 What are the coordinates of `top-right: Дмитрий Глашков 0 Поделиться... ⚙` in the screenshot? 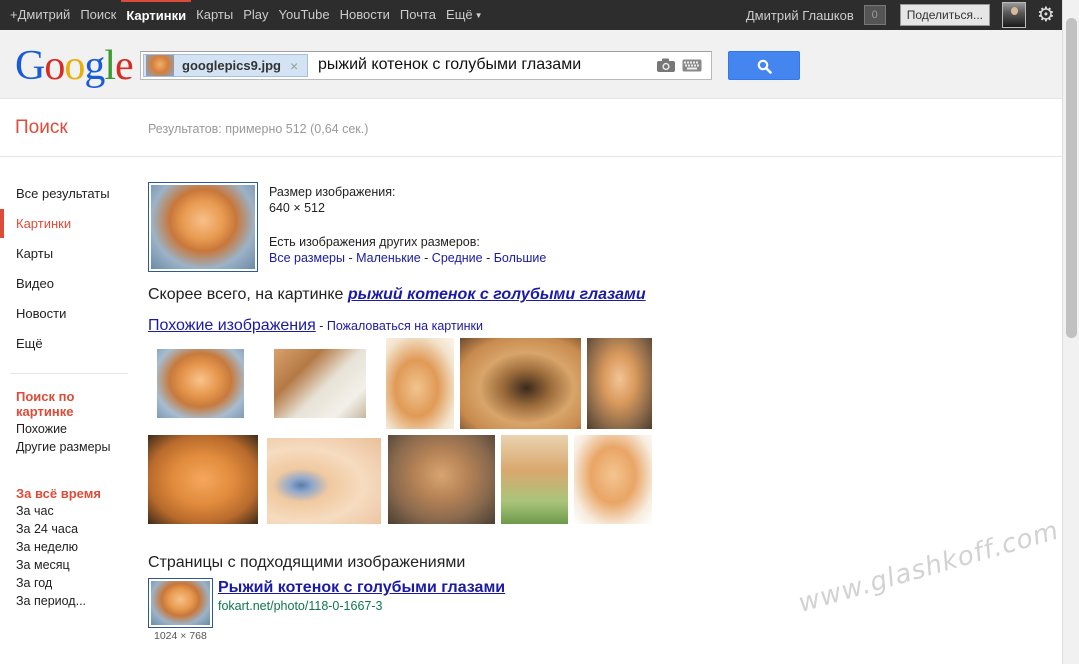 It's located at (904, 15).